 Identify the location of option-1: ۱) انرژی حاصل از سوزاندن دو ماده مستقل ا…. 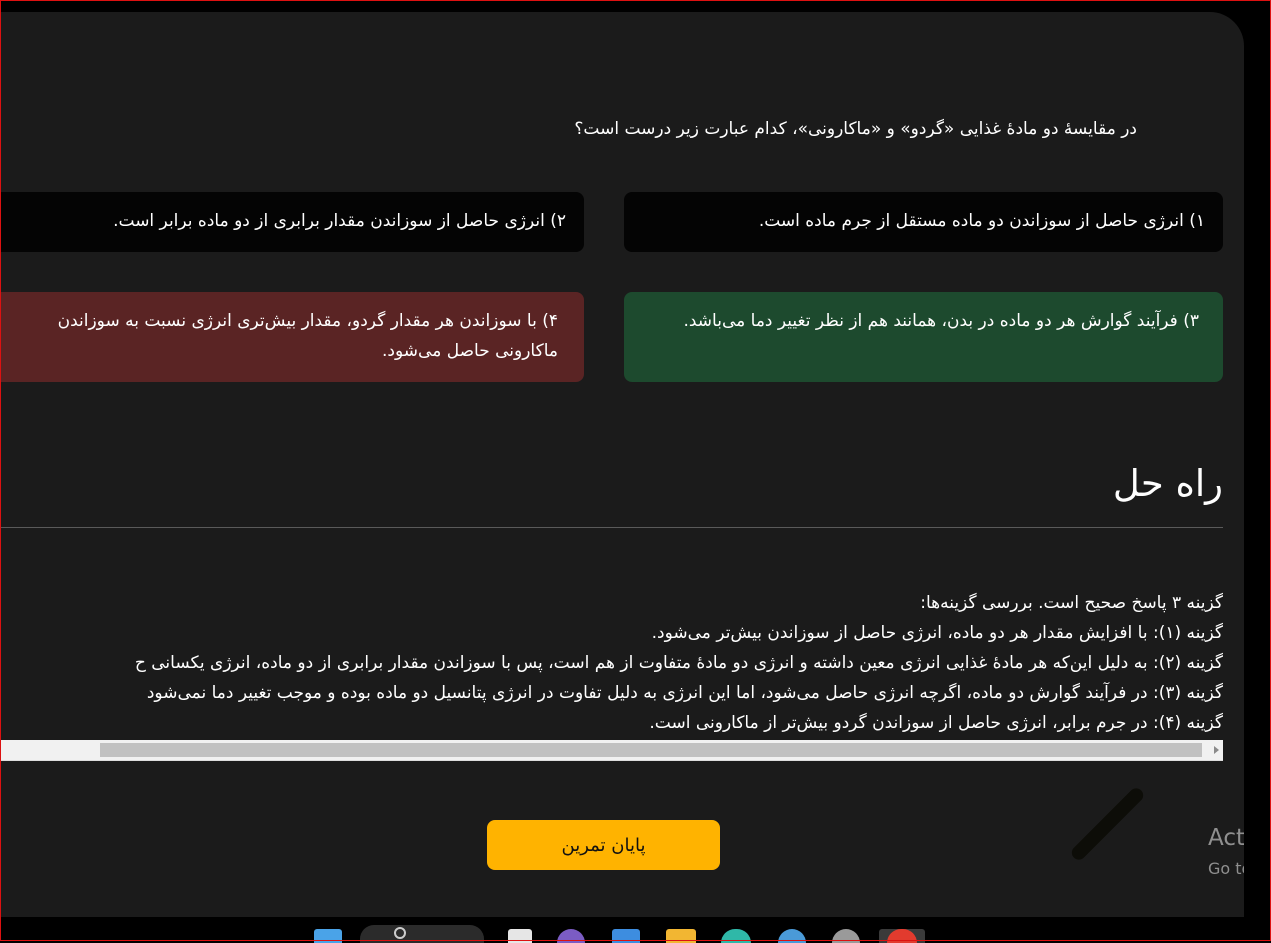
(923, 222).